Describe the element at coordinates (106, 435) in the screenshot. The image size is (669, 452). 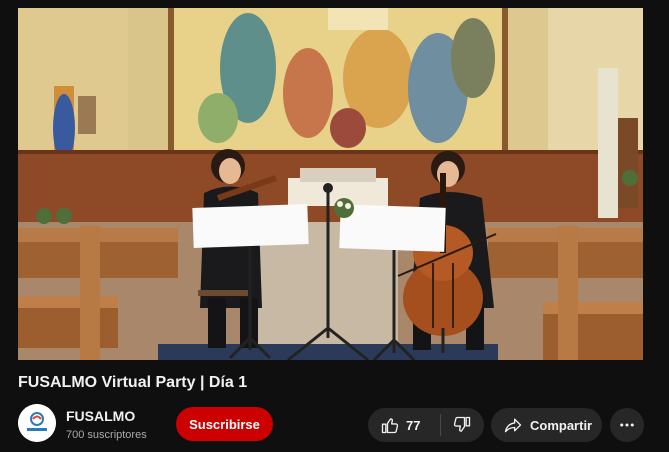
I see `subscriber-count: 700 suscriptores` at that location.